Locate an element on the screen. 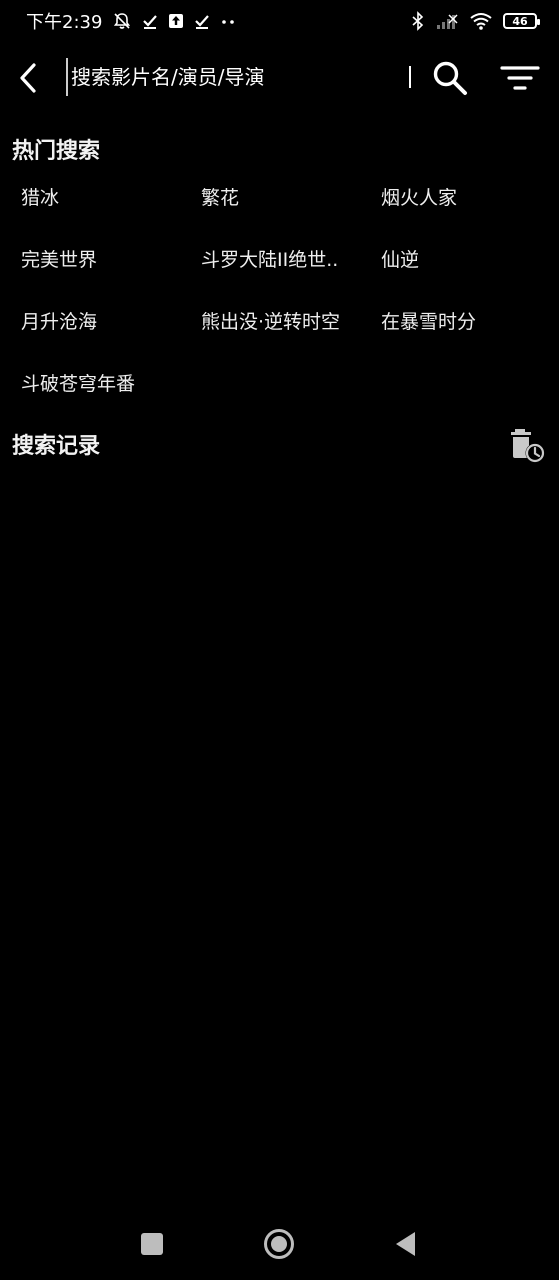 This screenshot has height=1280, width=559. search-icon is located at coordinates (450, 78).